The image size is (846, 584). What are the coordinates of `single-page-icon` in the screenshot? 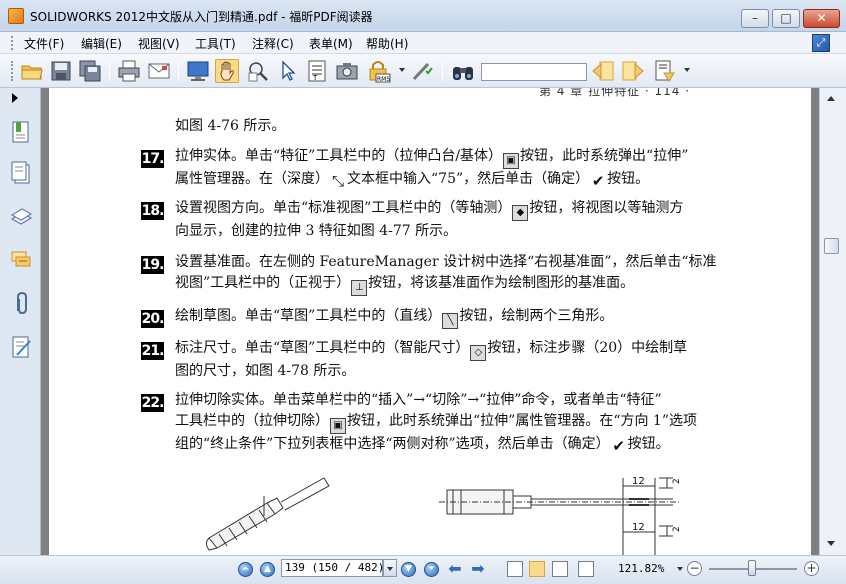 It's located at (515, 569).